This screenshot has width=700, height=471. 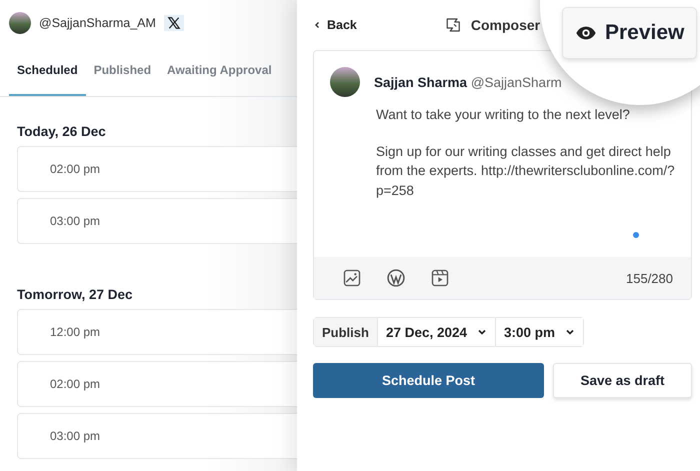 What do you see at coordinates (636, 235) in the screenshot?
I see `cursor-dot` at bounding box center [636, 235].